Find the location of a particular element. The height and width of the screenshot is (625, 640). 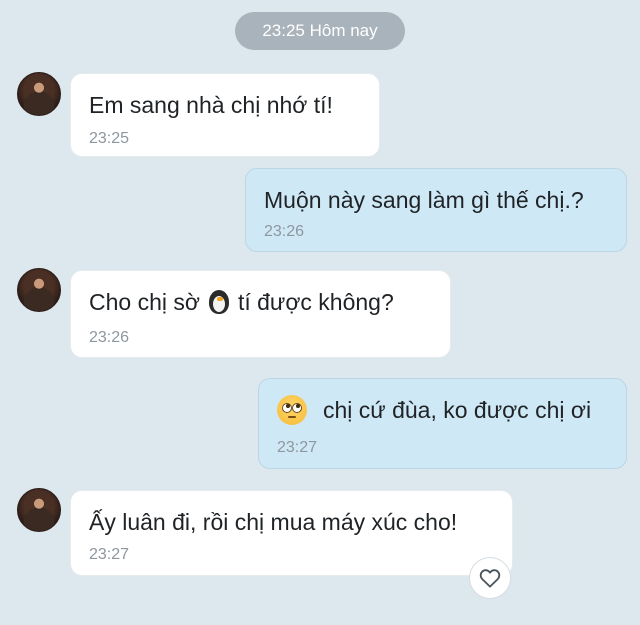

message-time: 23:25 is located at coordinates (109, 138).